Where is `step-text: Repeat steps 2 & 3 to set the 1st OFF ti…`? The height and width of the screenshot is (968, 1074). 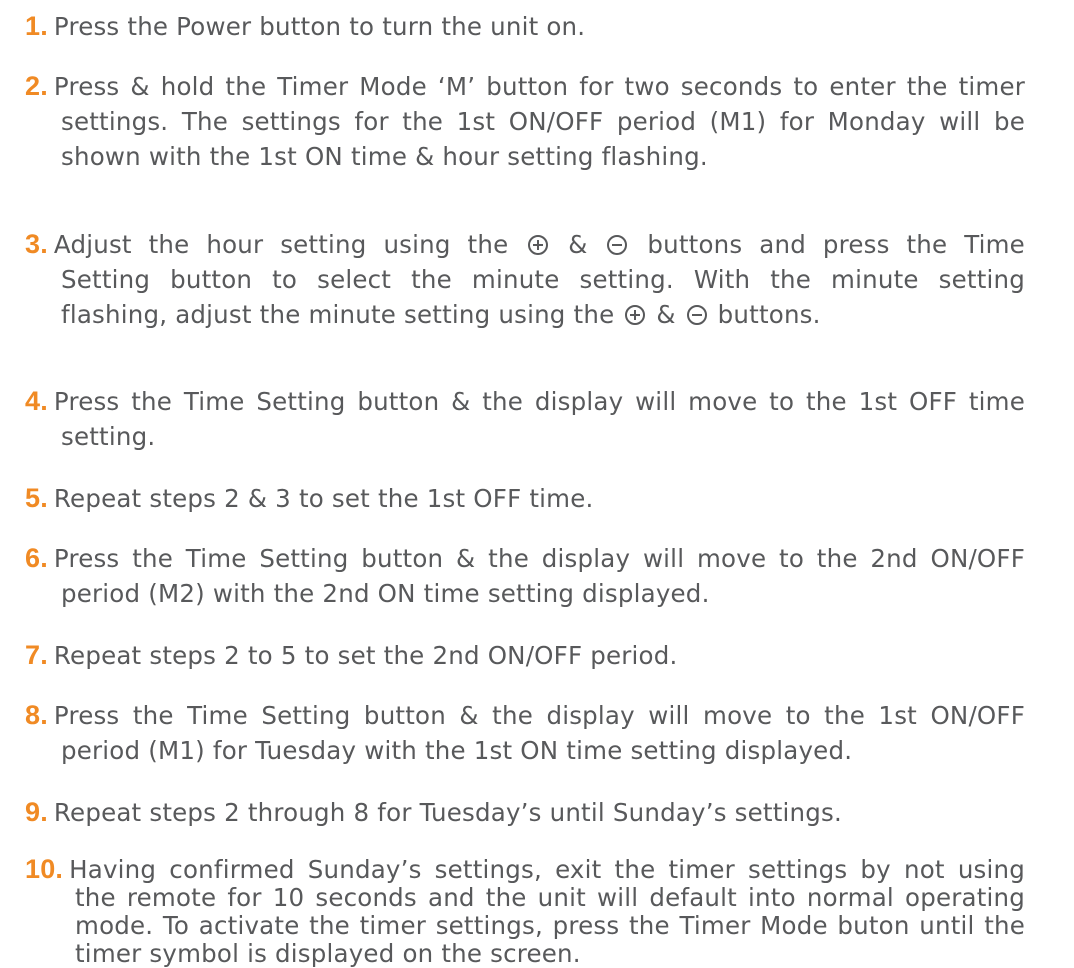 step-text: Repeat steps 2 & 3 to set the 1st OFF ti… is located at coordinates (323, 498).